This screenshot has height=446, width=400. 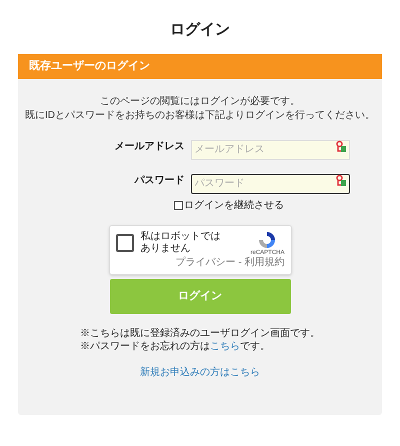 I want to click on field-label: パスワード, so click(x=159, y=181).